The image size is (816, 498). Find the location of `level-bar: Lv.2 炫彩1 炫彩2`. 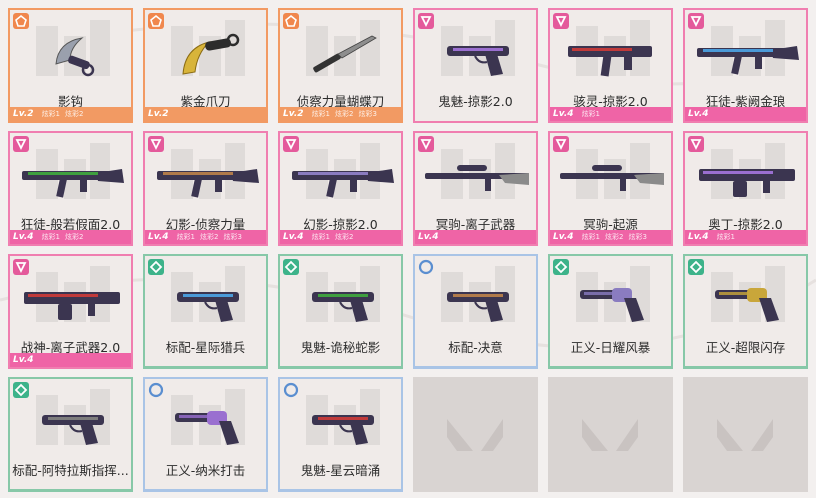

level-bar: Lv.2 炫彩1 炫彩2 is located at coordinates (70, 114).